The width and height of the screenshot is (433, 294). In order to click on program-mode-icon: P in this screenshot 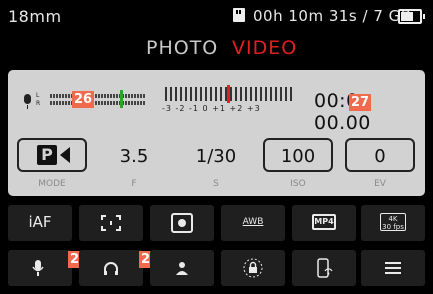, I will do `click(47, 155)`.